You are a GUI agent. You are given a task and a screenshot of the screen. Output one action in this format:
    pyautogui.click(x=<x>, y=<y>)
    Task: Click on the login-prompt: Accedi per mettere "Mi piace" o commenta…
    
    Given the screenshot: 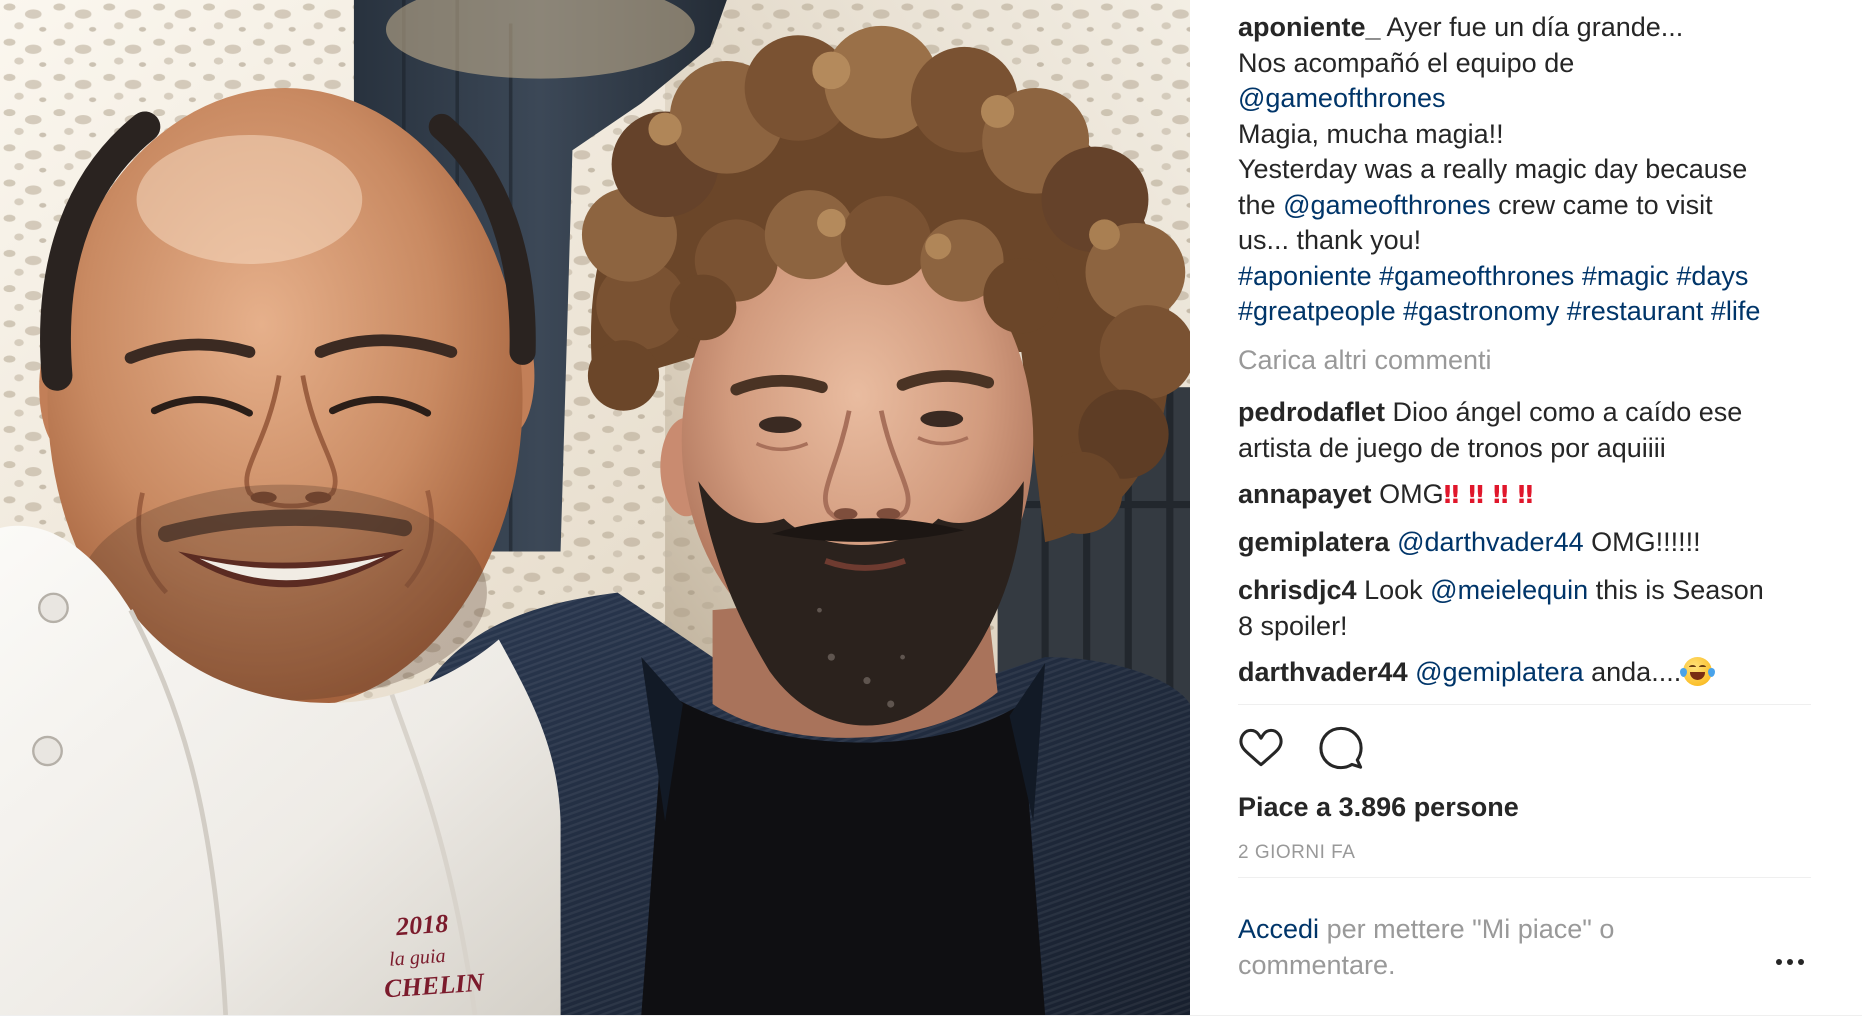 What is the action you would take?
    pyautogui.click(x=1426, y=947)
    